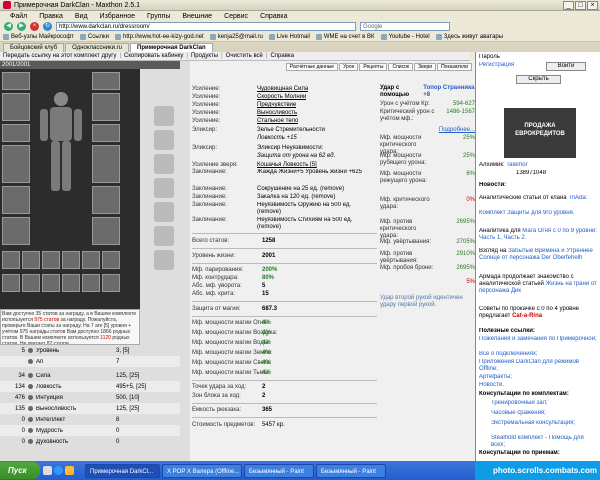 Image resolution: width=600 pixels, height=480 pixels. I want to click on tab-damage: Урон, so click(349, 67).